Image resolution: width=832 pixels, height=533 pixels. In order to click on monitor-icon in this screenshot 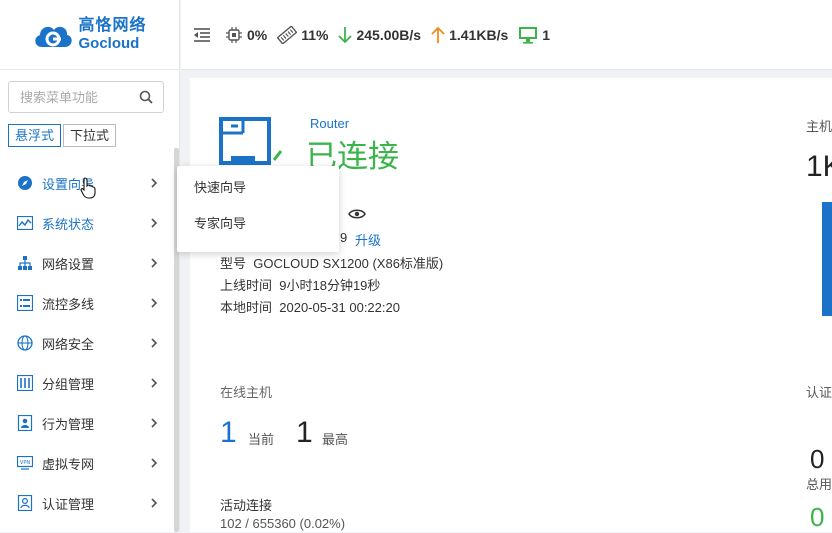, I will do `click(528, 35)`.